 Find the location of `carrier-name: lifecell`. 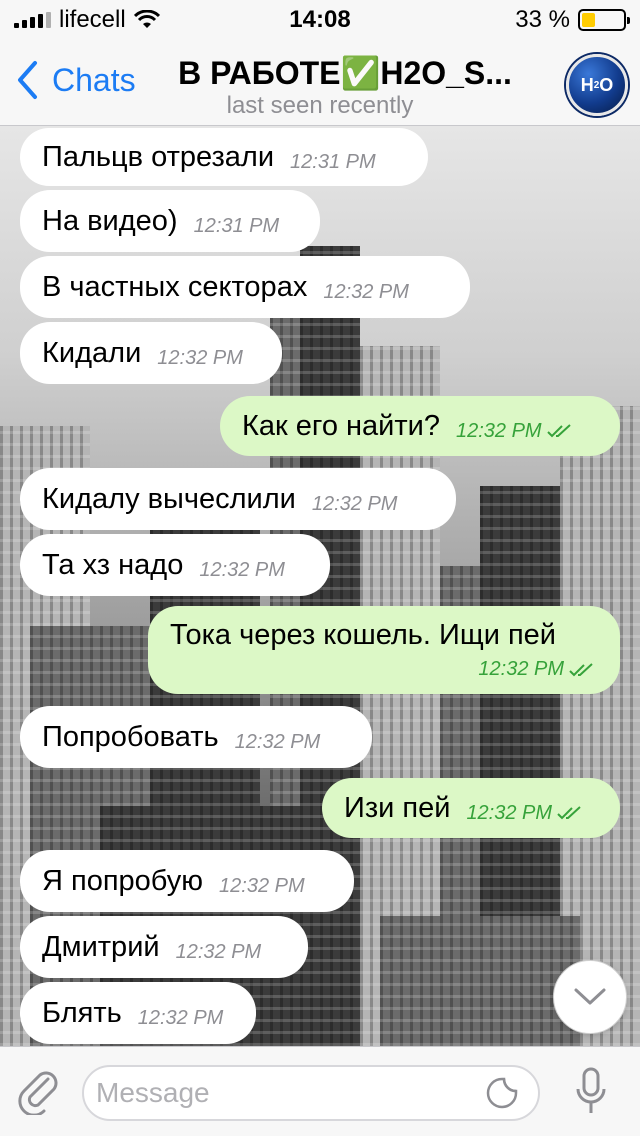

carrier-name: lifecell is located at coordinates (92, 19).